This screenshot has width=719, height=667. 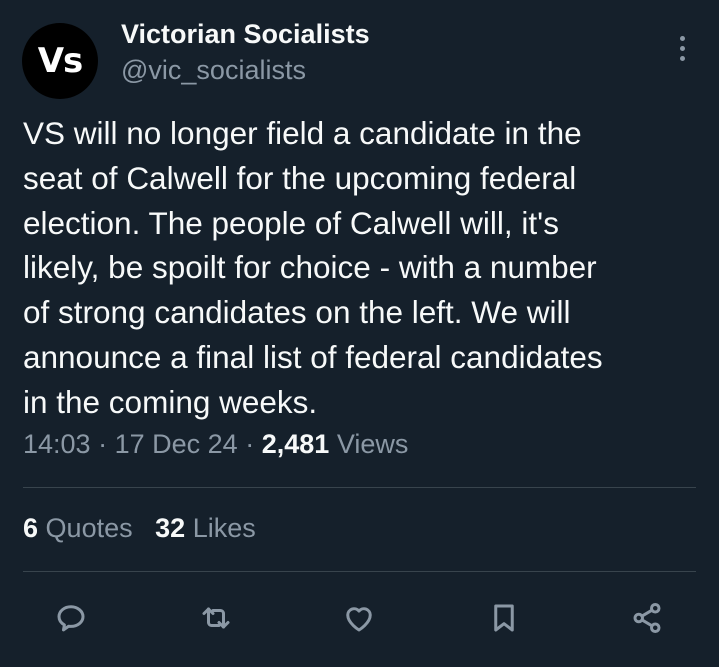 I want to click on retweet-icon, so click(x=216, y=618).